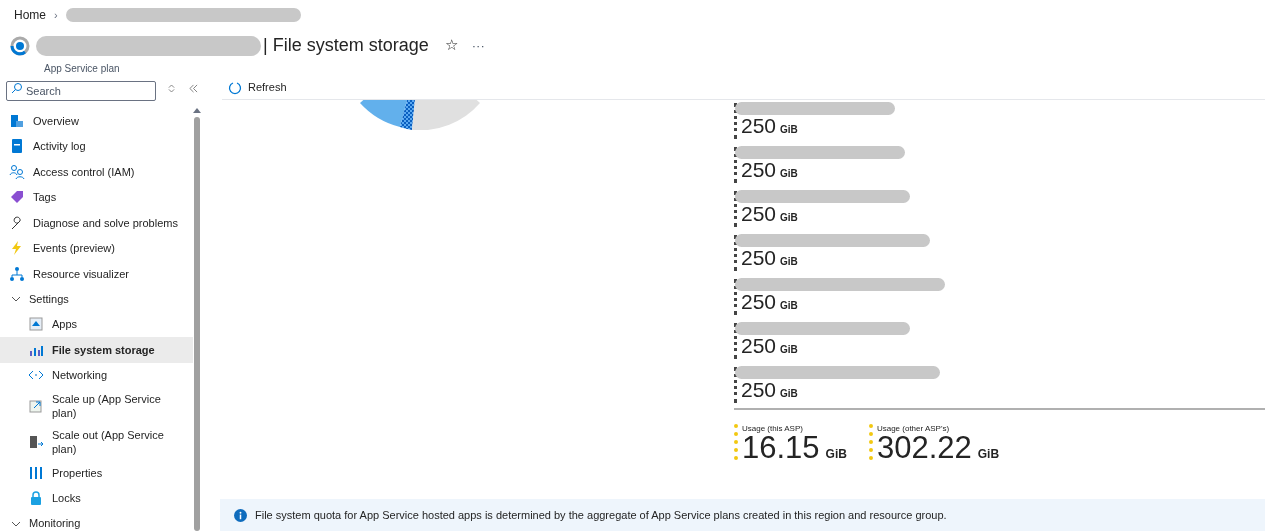  Describe the element at coordinates (96, 223) in the screenshot. I see `nav-item: Diagnose and solve problems` at that location.